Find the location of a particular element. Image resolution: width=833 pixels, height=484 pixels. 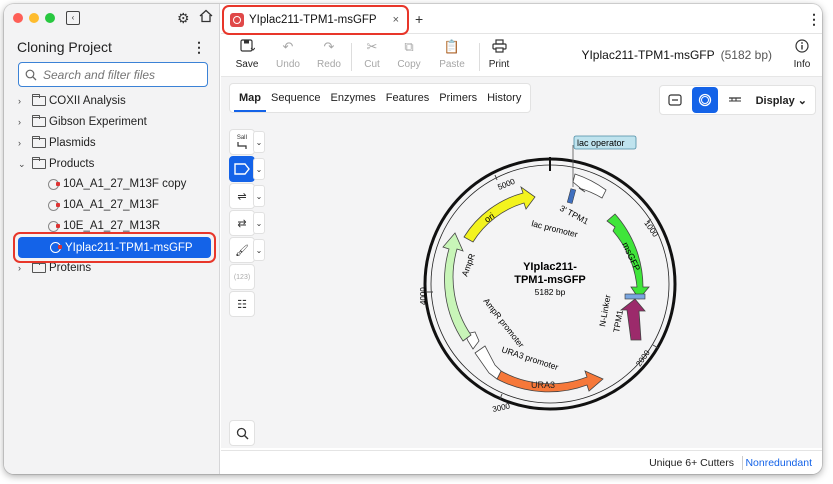

tab-document: YIplac211-TPM1-msGFP × is located at coordinates (315, 20).